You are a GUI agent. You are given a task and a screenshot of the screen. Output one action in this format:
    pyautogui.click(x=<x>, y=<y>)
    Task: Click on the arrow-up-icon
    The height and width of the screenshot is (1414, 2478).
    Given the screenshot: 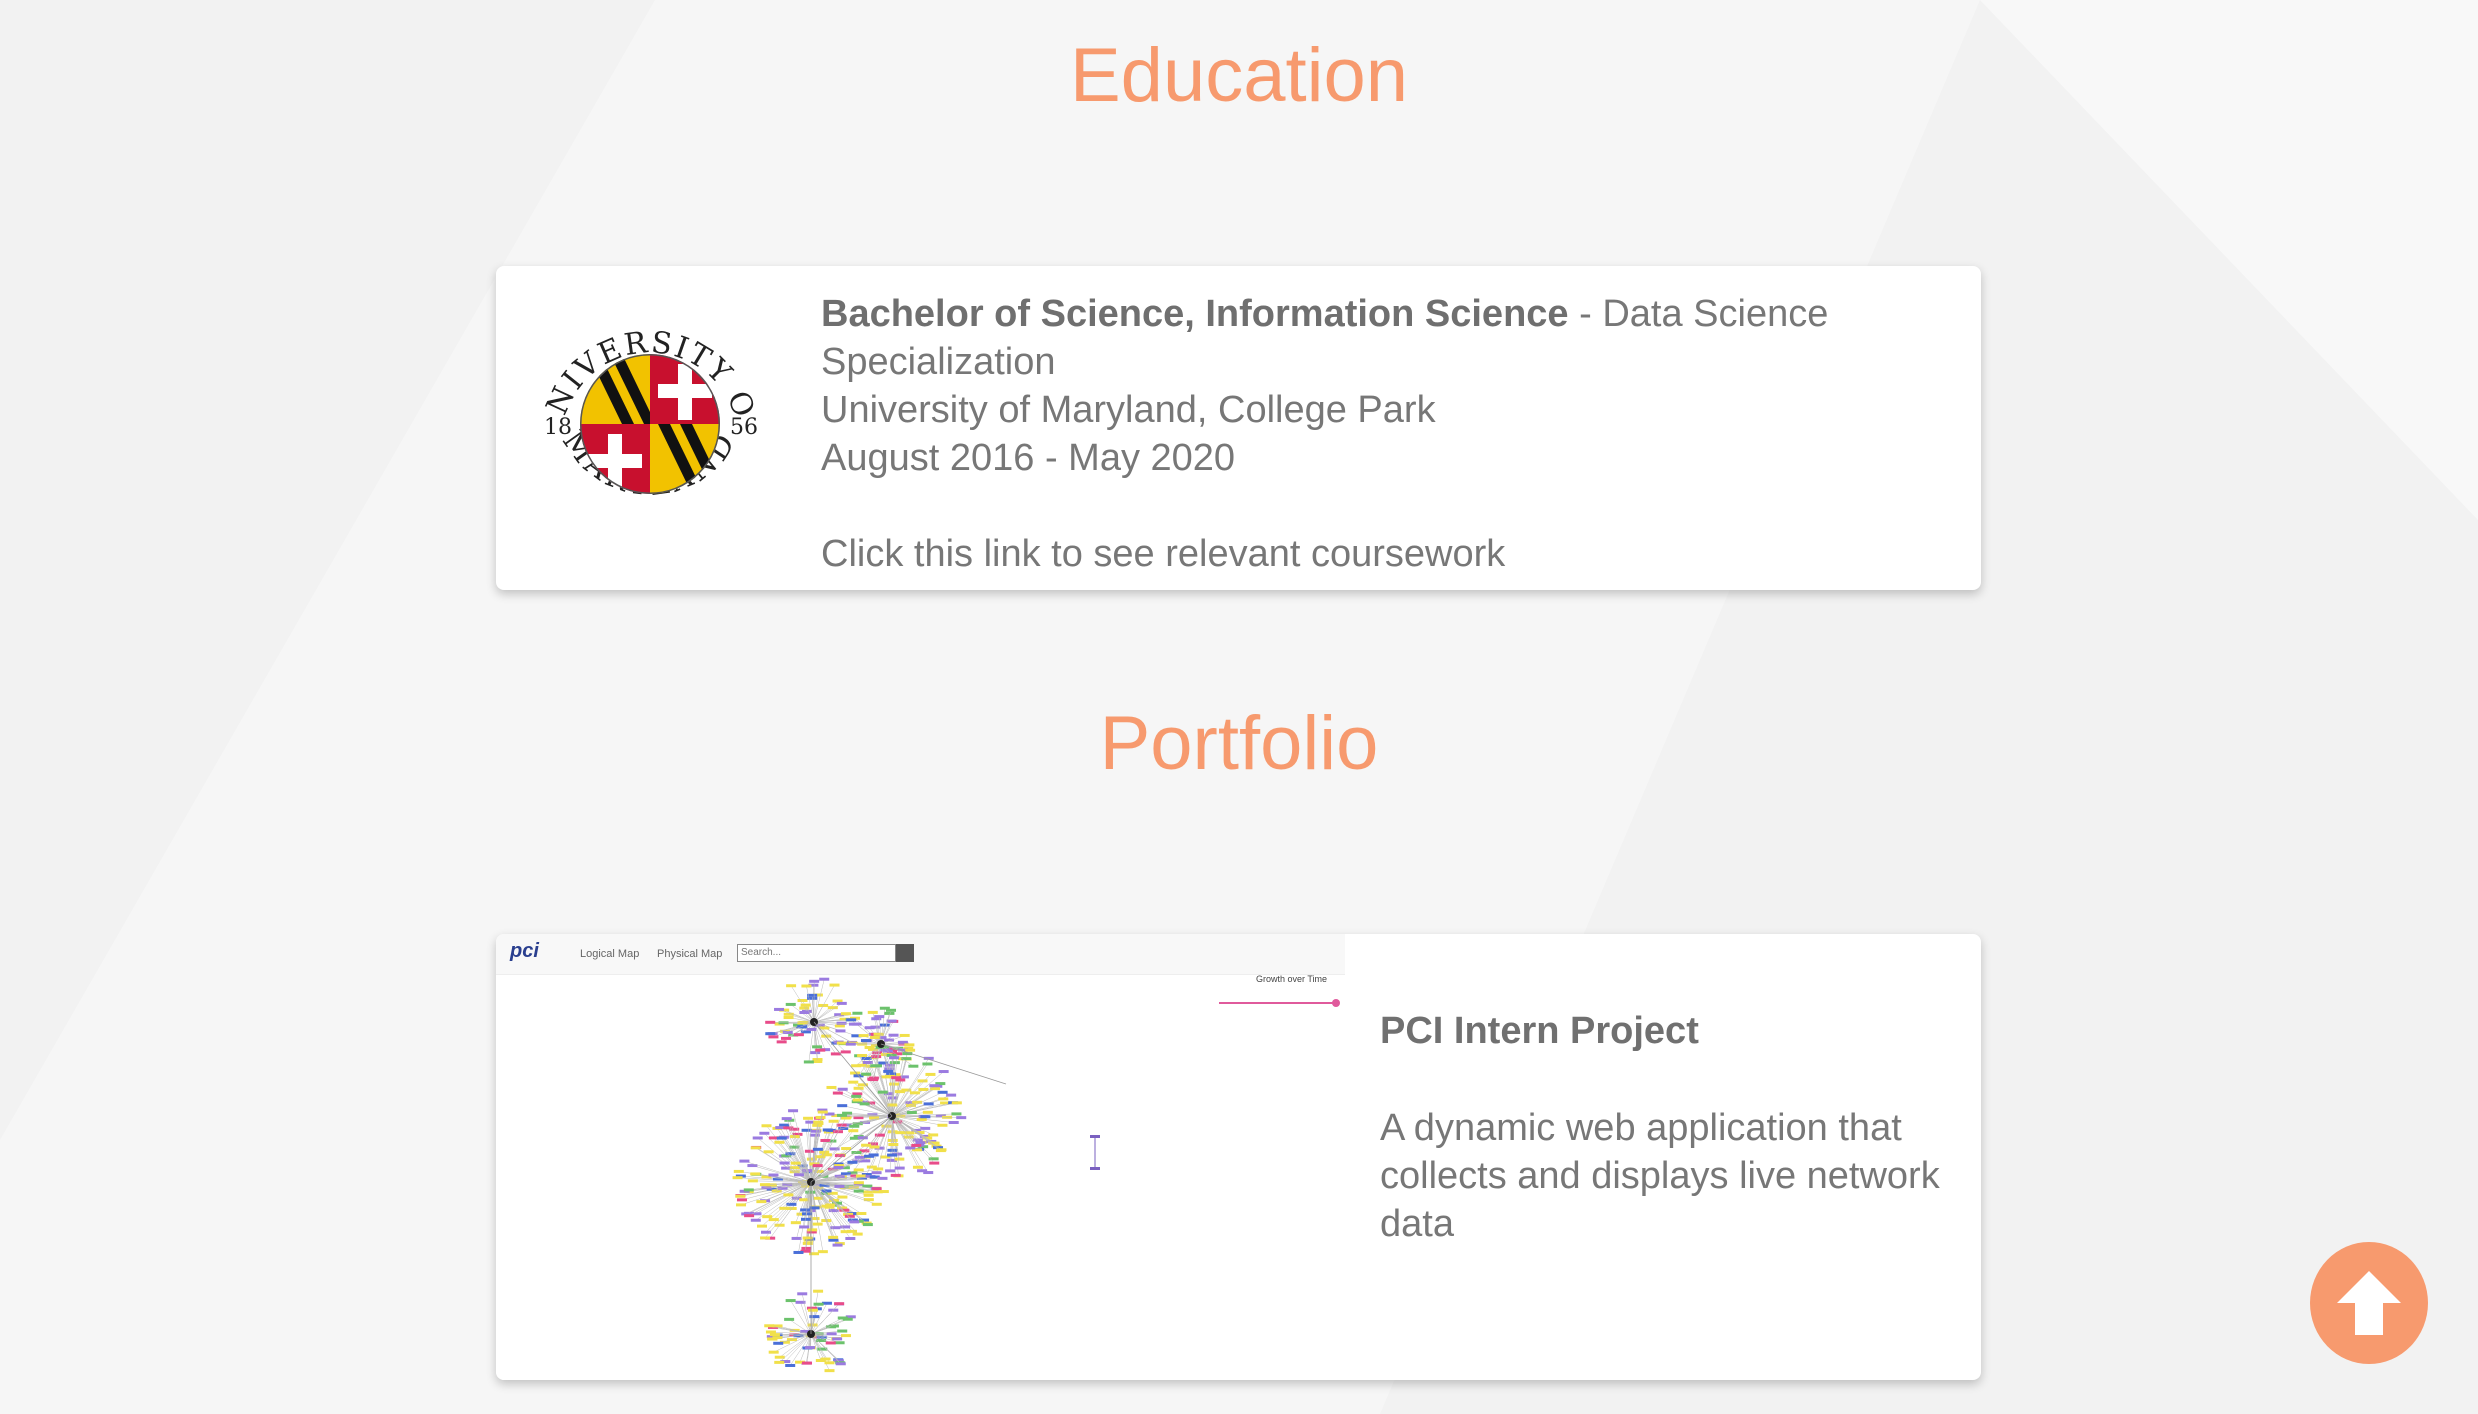 What is the action you would take?
    pyautogui.click(x=2369, y=1303)
    